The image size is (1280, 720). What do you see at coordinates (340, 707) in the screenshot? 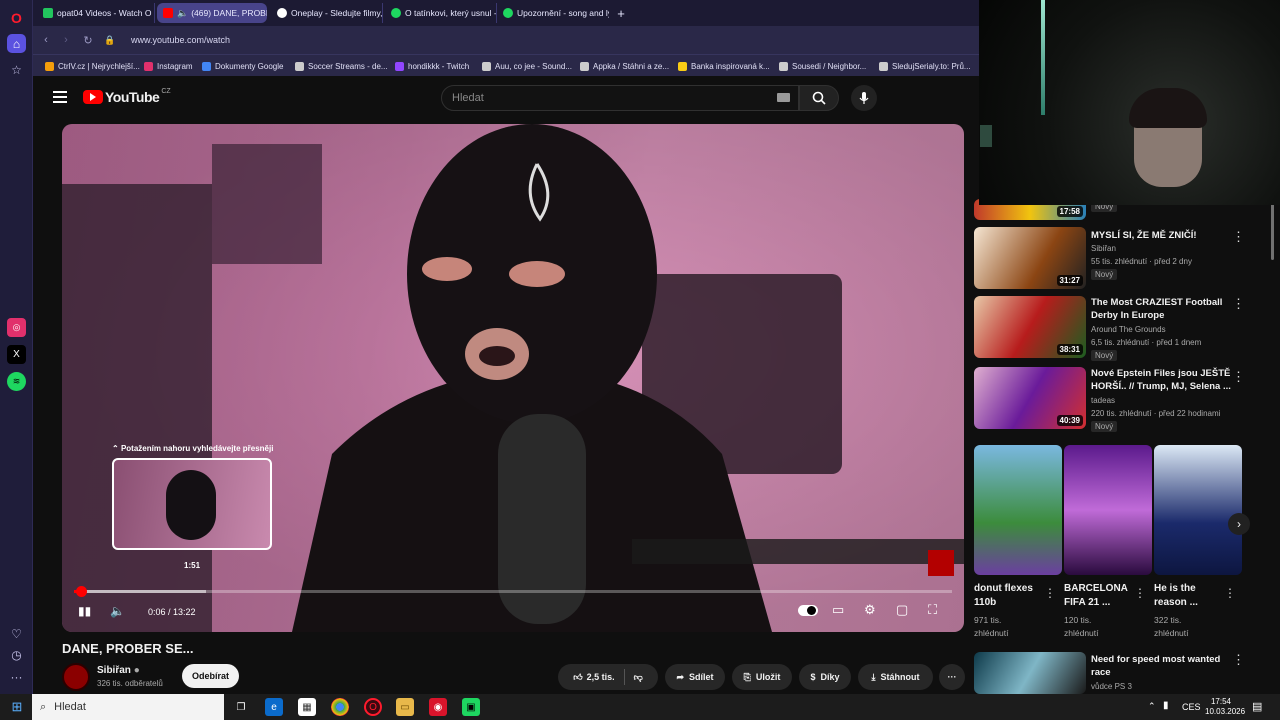
I see `chrome-icon` at bounding box center [340, 707].